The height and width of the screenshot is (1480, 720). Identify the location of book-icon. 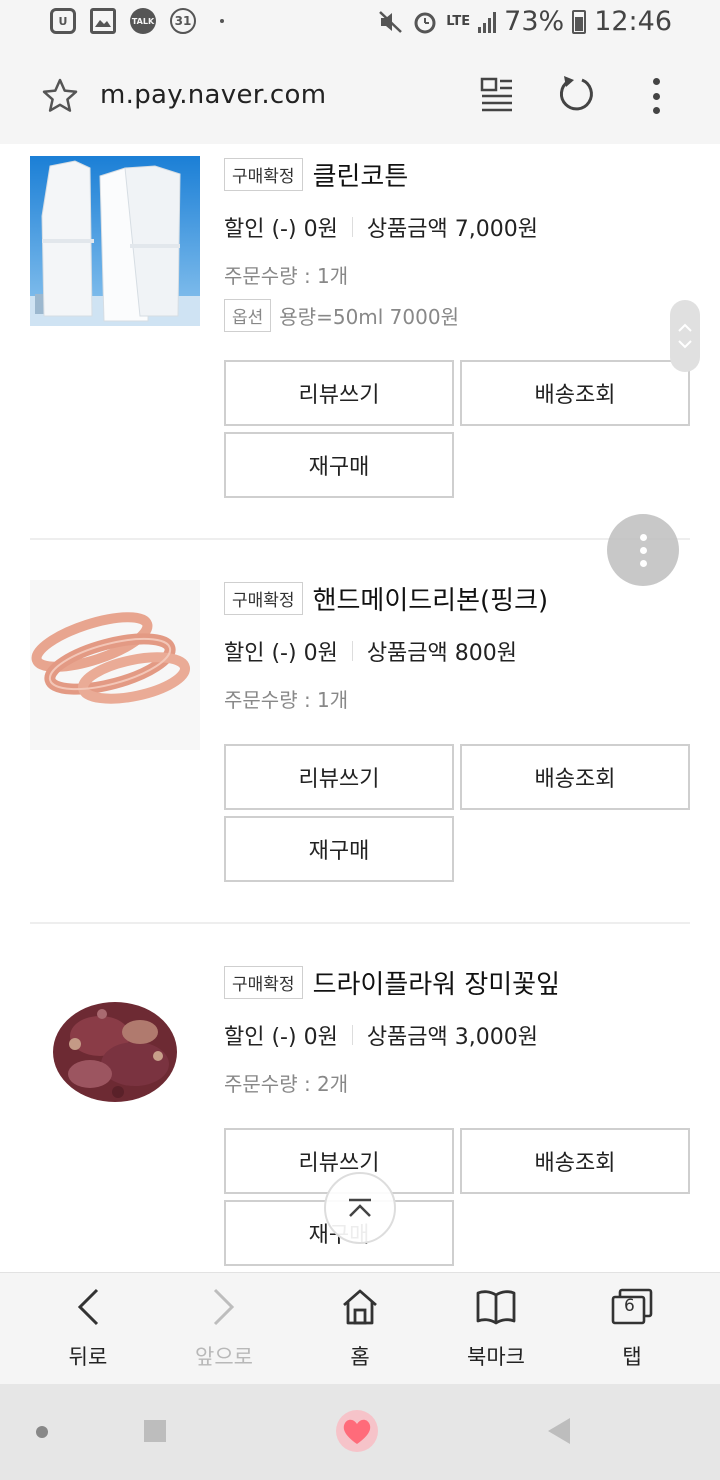
(496, 1307).